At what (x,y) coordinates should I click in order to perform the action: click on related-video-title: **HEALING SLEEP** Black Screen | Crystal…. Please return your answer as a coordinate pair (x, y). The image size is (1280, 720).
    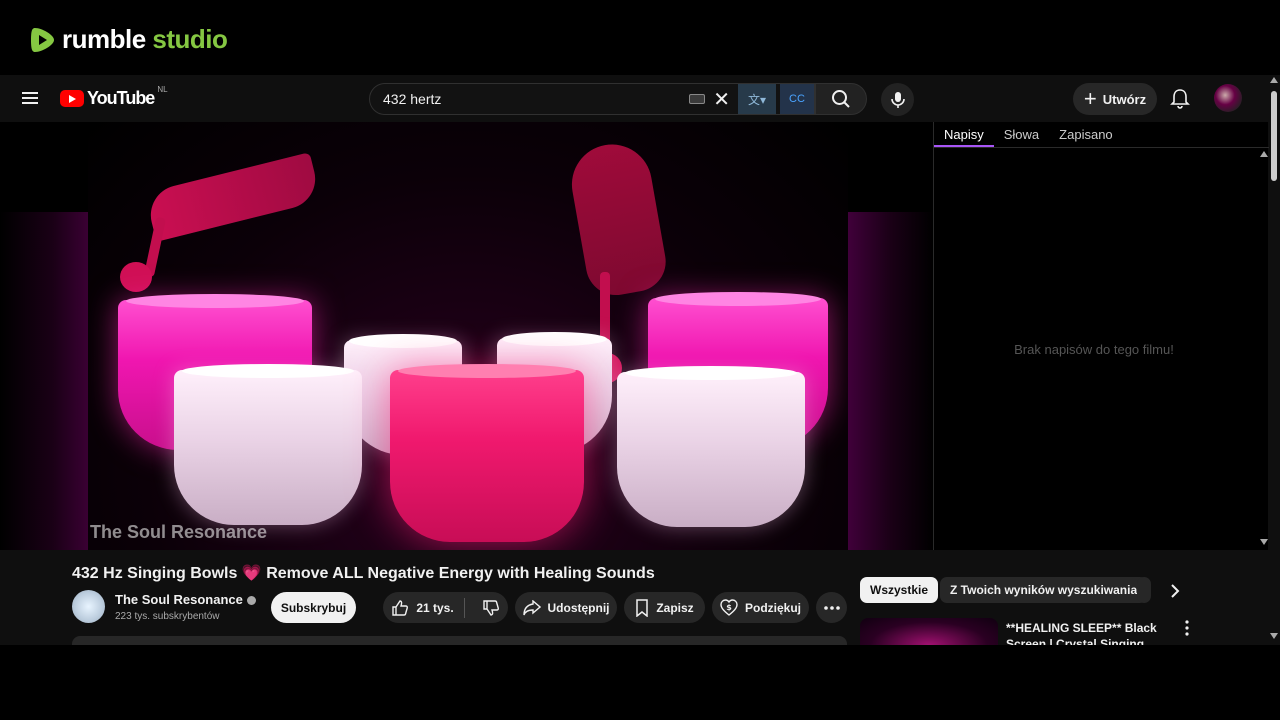
    Looking at the image, I should click on (1092, 632).